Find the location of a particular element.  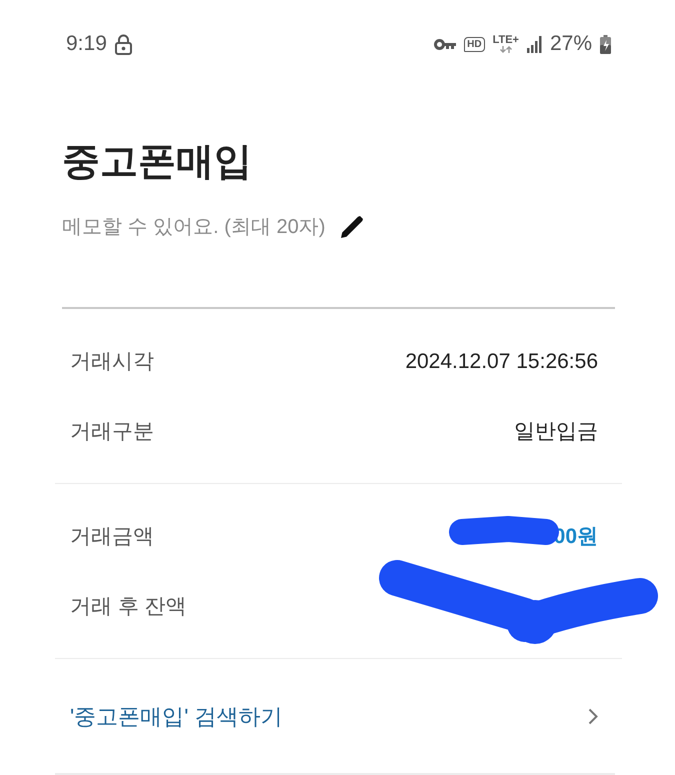

search-link: '중고폰매입' 검색하기 is located at coordinates (176, 716).